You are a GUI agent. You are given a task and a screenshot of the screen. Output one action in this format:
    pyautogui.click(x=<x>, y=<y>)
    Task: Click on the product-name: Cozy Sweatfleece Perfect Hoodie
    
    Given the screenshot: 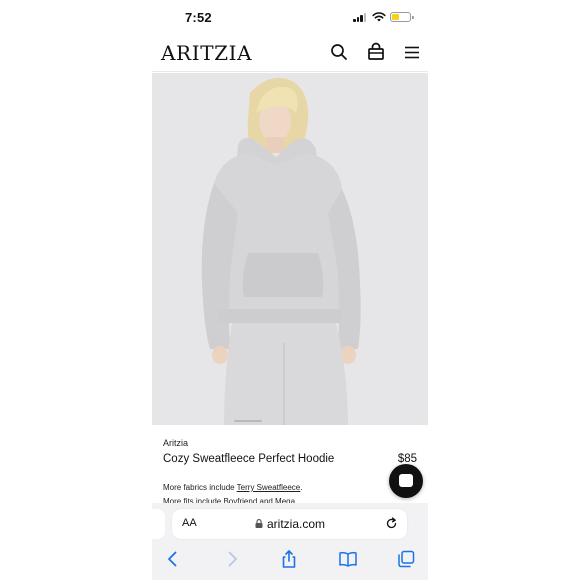 What is the action you would take?
    pyautogui.click(x=249, y=459)
    